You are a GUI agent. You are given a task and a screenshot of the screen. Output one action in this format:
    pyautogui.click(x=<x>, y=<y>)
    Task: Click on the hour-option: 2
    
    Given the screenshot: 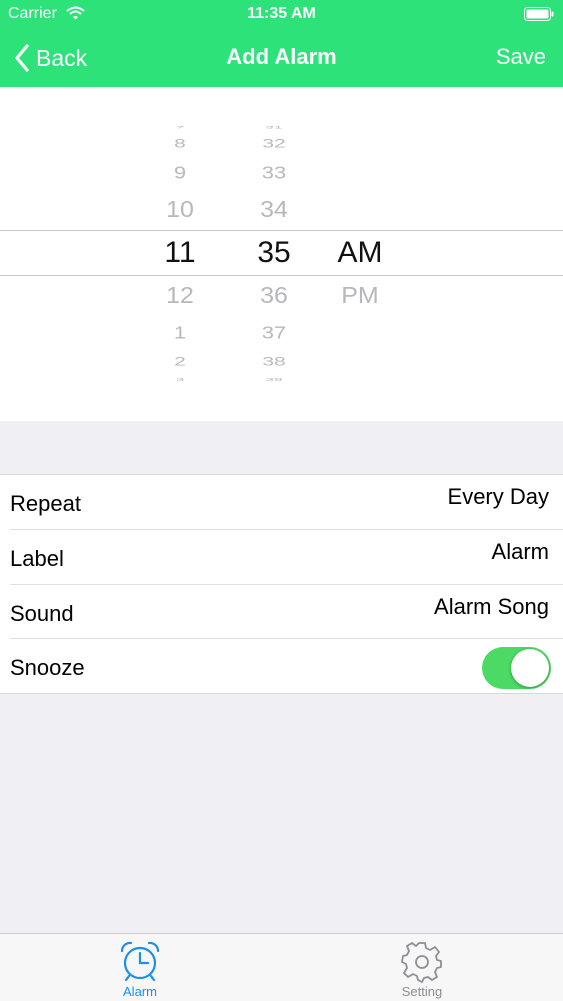 What is the action you would take?
    pyautogui.click(x=180, y=362)
    